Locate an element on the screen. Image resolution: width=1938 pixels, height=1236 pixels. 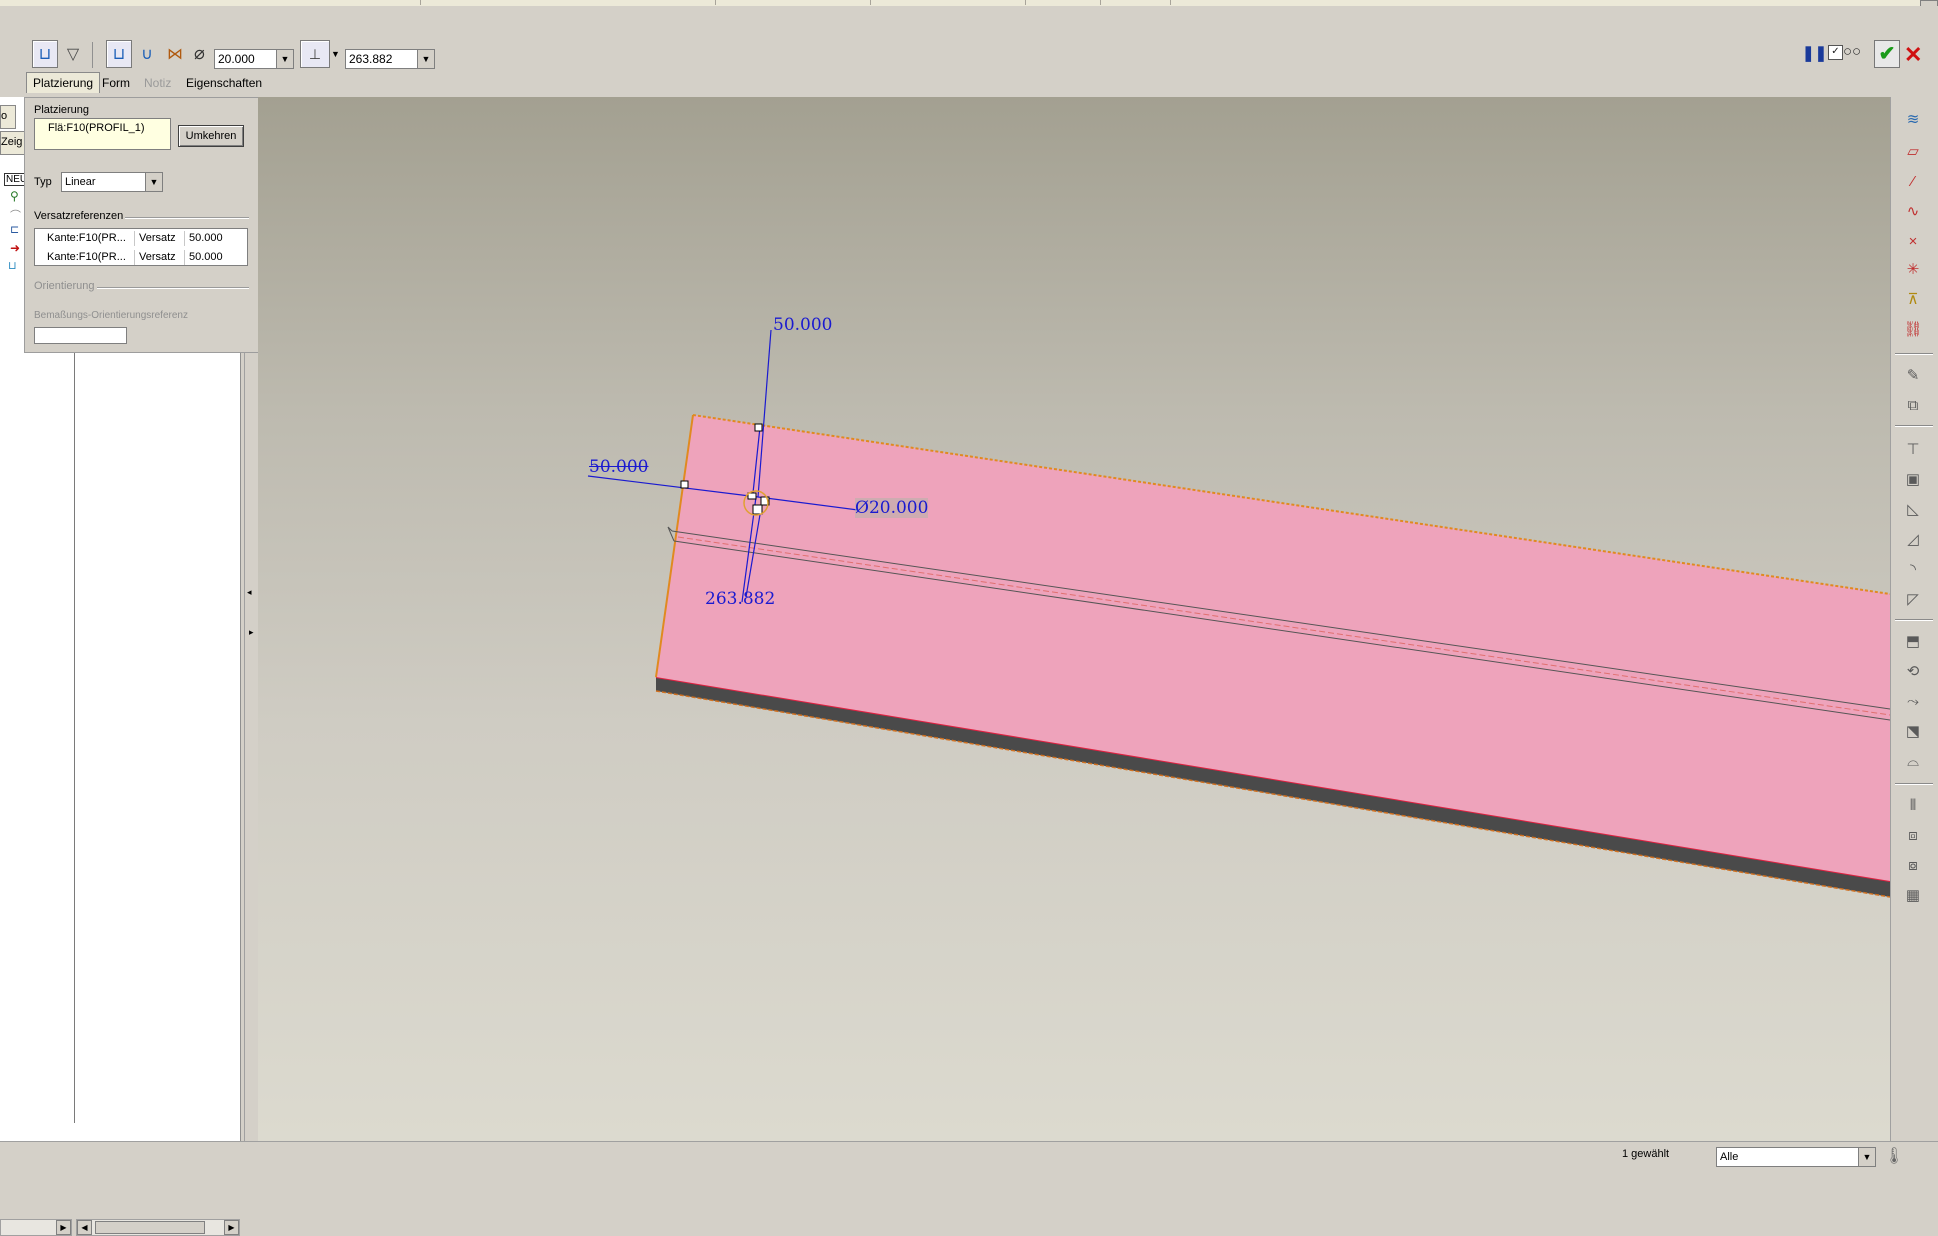
draft-tool-icon: ◿ is located at coordinates (1913, 539).